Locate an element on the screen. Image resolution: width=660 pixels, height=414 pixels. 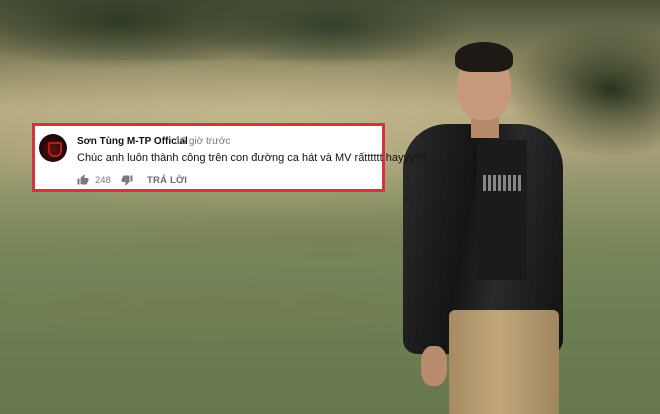
channel-logo-icon is located at coordinates (55, 149).